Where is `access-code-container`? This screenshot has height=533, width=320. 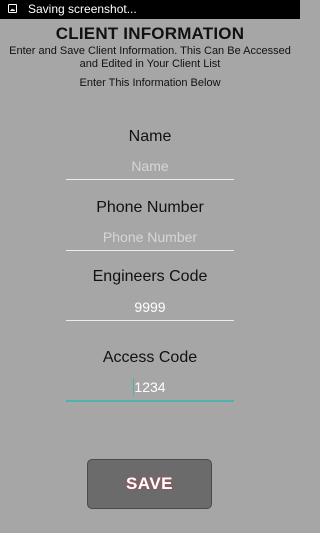
access-code-container is located at coordinates (150, 389).